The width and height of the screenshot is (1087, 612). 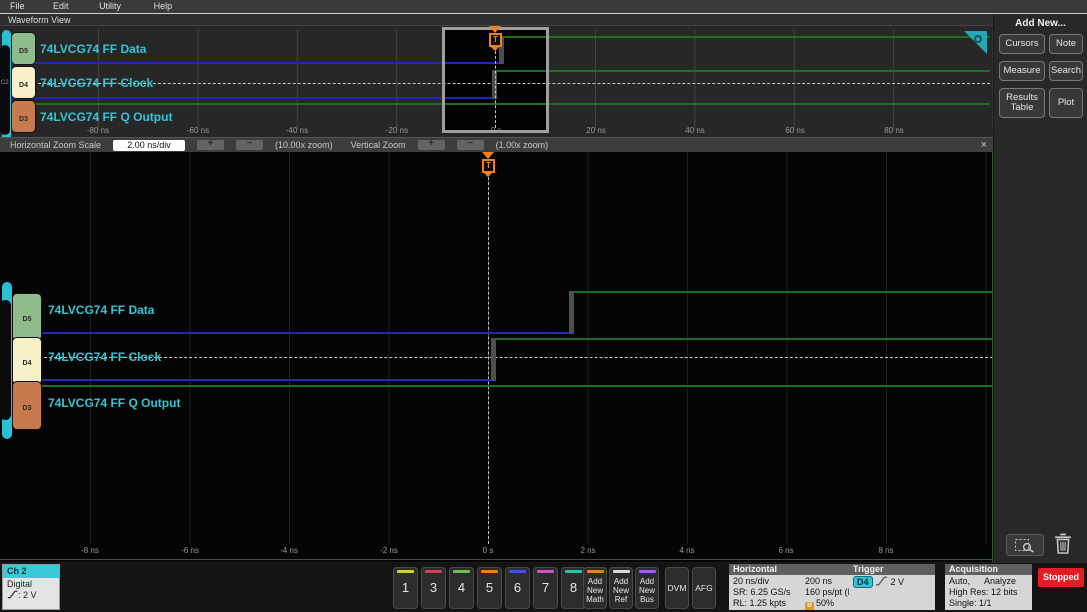 I want to click on overview-axis-tick: 20 ns, so click(x=596, y=130).